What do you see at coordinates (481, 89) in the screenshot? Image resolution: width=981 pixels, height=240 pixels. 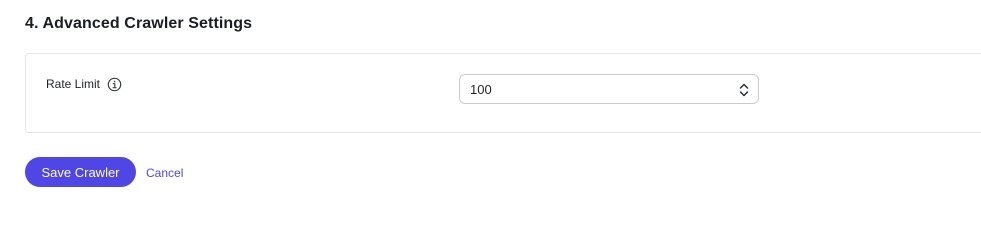 I see `rate-limit-value: 100` at bounding box center [481, 89].